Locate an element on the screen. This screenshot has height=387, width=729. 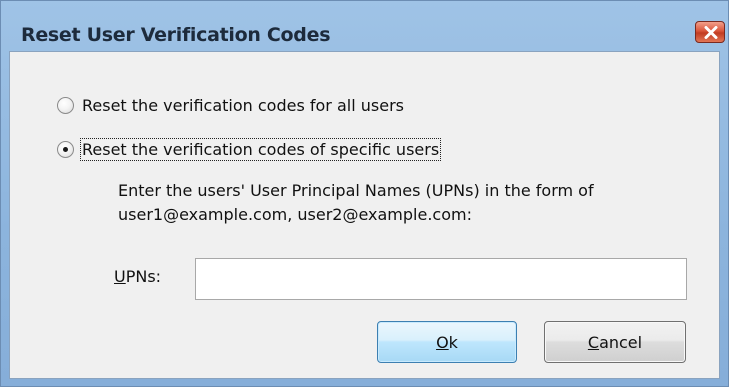
upns-input is located at coordinates (441, 279).